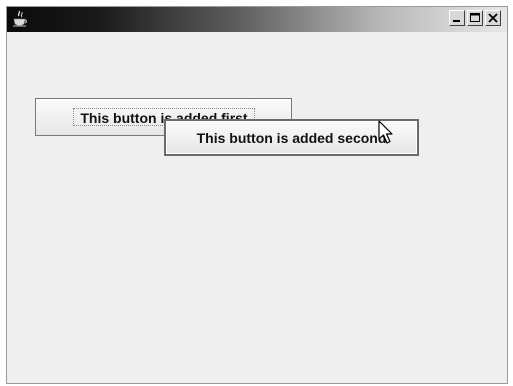  I want to click on close-button, so click(493, 18).